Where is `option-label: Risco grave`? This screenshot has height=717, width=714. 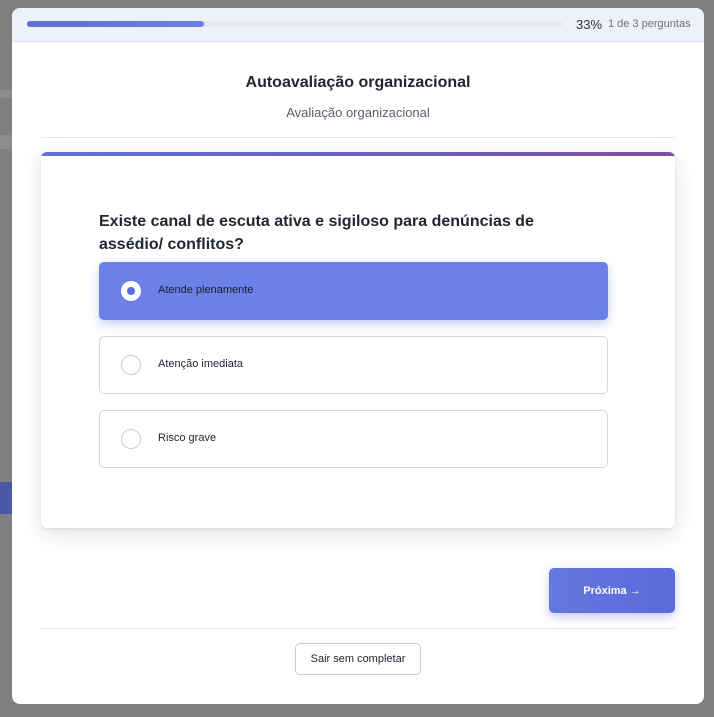 option-label: Risco grave is located at coordinates (187, 438).